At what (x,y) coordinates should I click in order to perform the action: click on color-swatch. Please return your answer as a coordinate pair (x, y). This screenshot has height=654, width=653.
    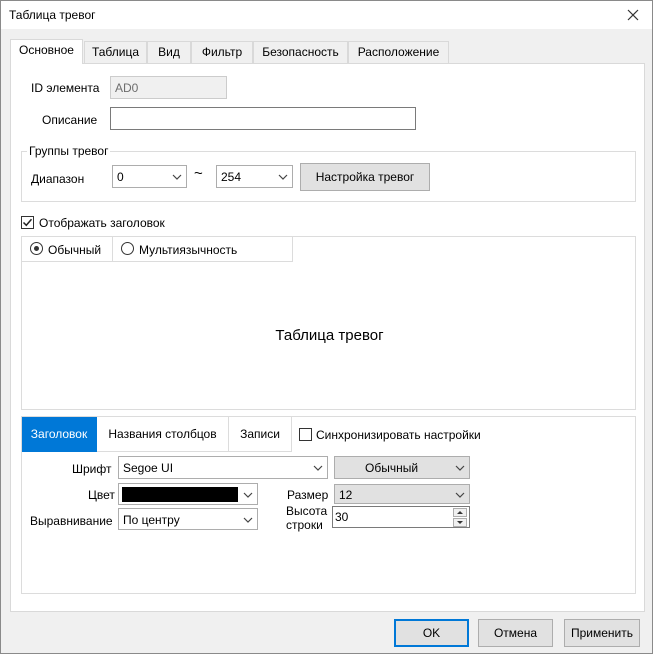
    Looking at the image, I should click on (180, 494).